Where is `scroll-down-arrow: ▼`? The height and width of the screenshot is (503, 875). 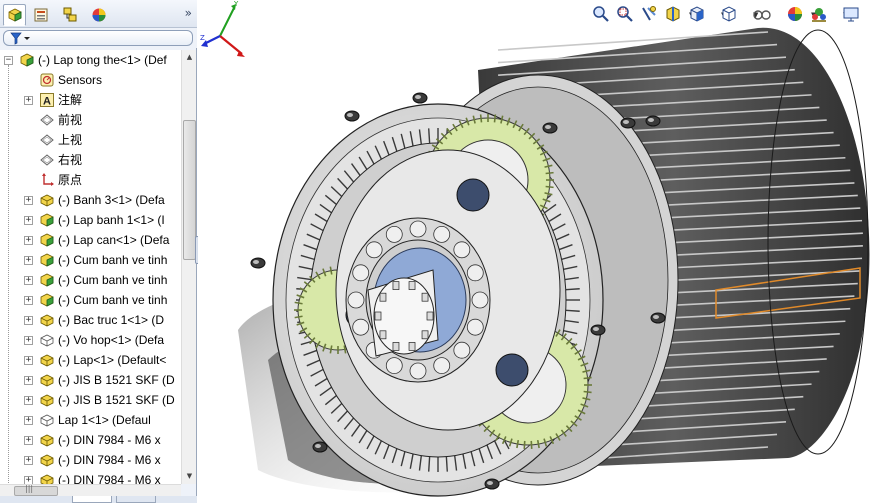 scroll-down-arrow: ▼ is located at coordinates (189, 476).